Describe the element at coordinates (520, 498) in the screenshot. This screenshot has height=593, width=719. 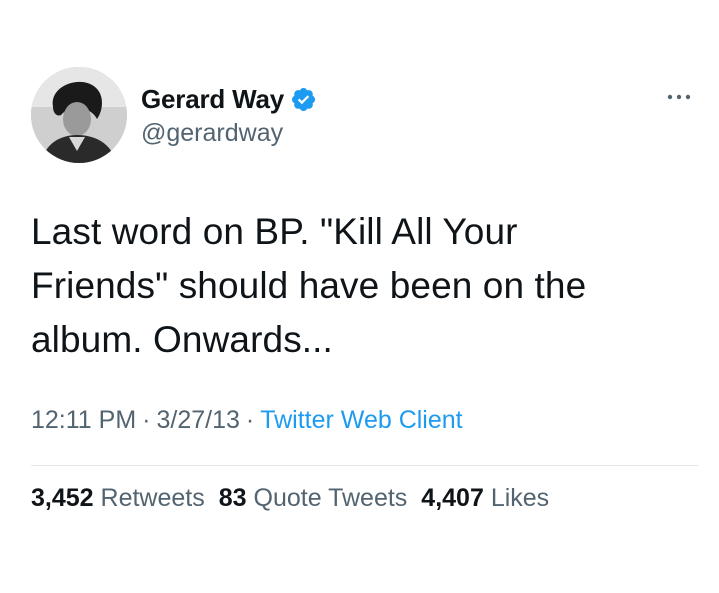
I see `likes-label: Likes` at that location.